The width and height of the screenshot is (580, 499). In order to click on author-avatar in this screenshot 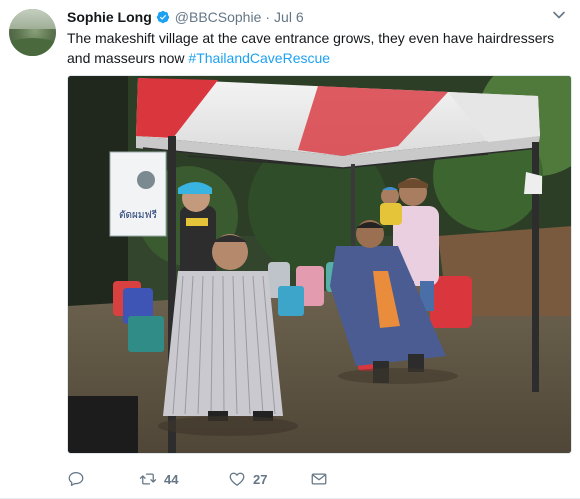, I will do `click(32, 32)`.